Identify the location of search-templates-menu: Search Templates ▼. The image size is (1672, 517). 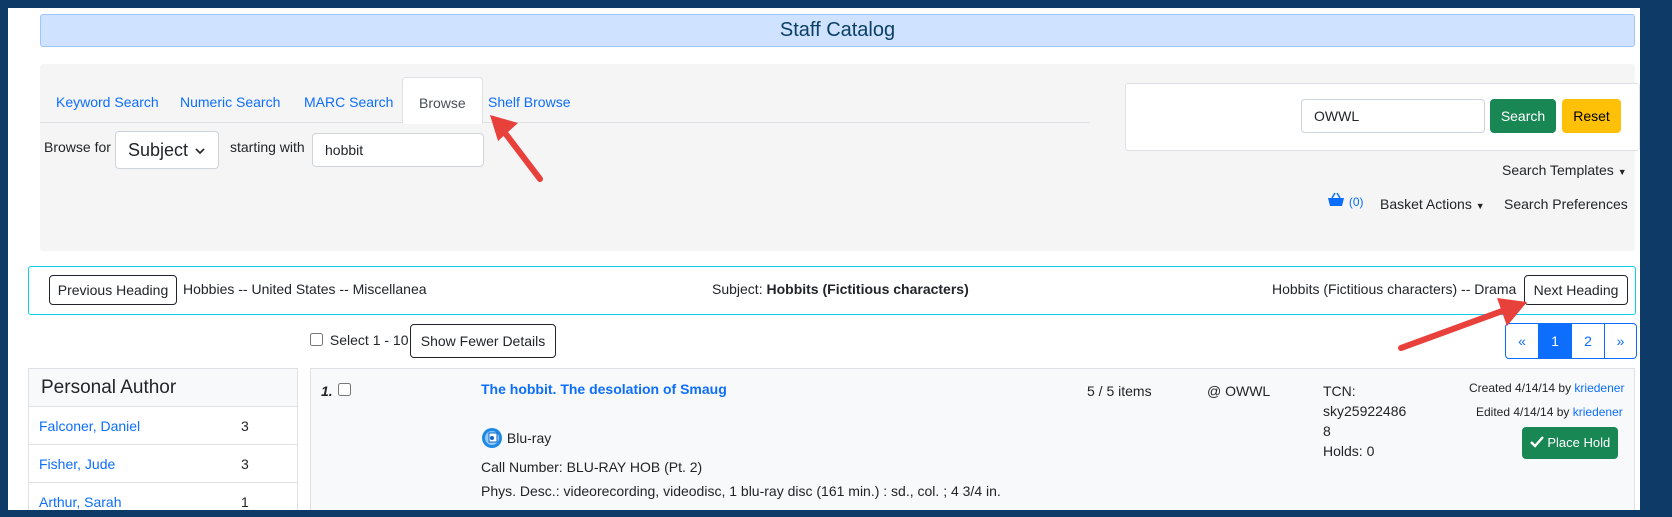
(1564, 170).